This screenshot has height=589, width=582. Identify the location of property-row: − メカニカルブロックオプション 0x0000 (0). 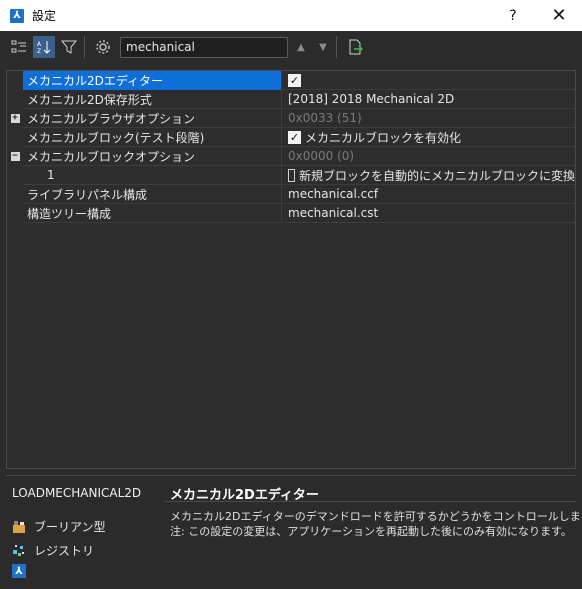
(291, 156).